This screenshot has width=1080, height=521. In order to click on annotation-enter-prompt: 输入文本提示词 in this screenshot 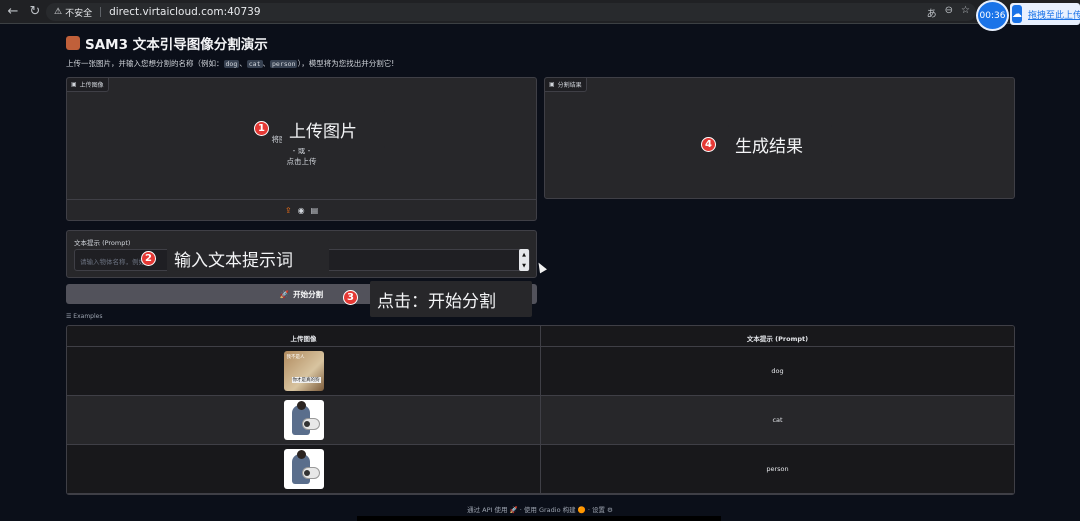, I will do `click(248, 258)`.